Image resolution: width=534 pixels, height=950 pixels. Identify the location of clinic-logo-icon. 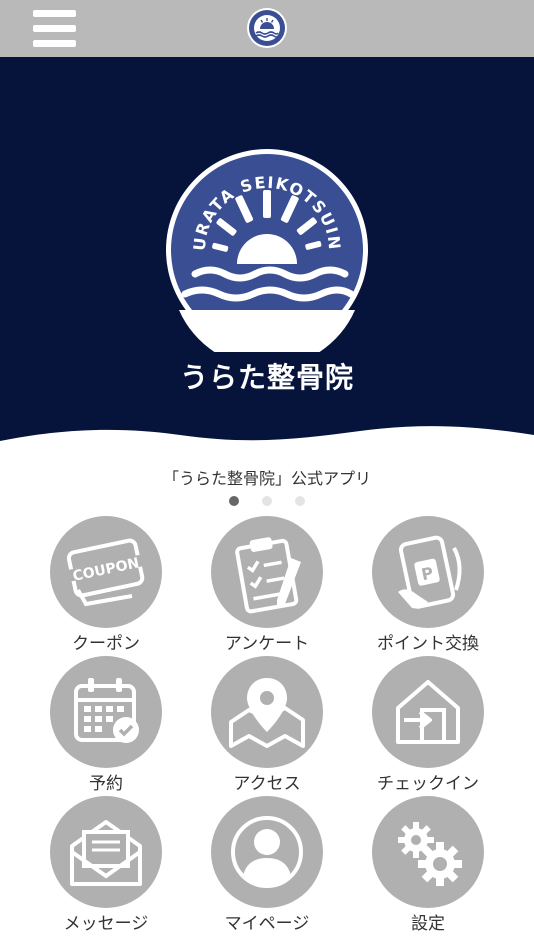
(267, 28).